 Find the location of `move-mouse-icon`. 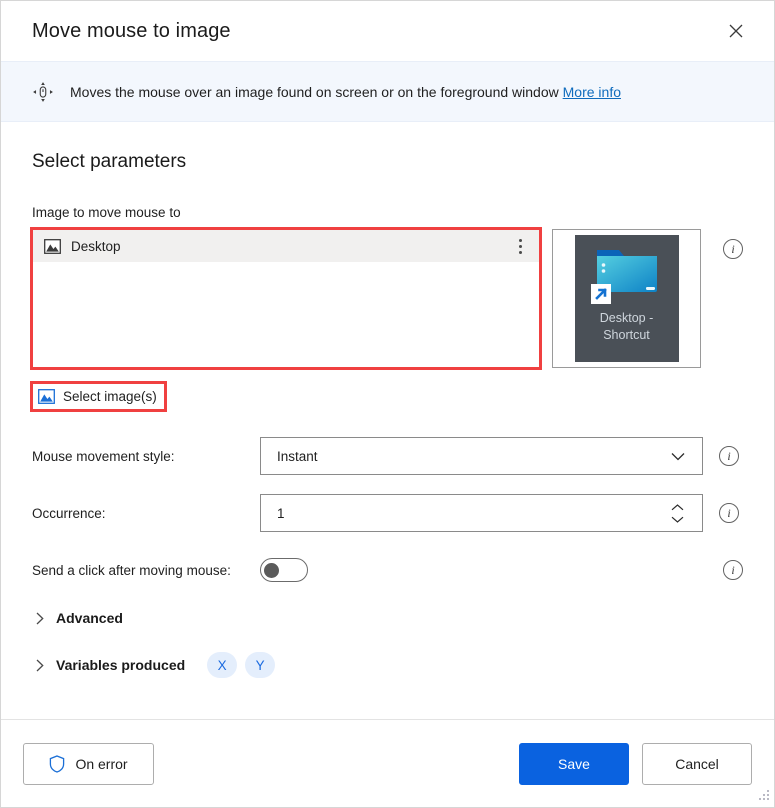

move-mouse-icon is located at coordinates (43, 91).